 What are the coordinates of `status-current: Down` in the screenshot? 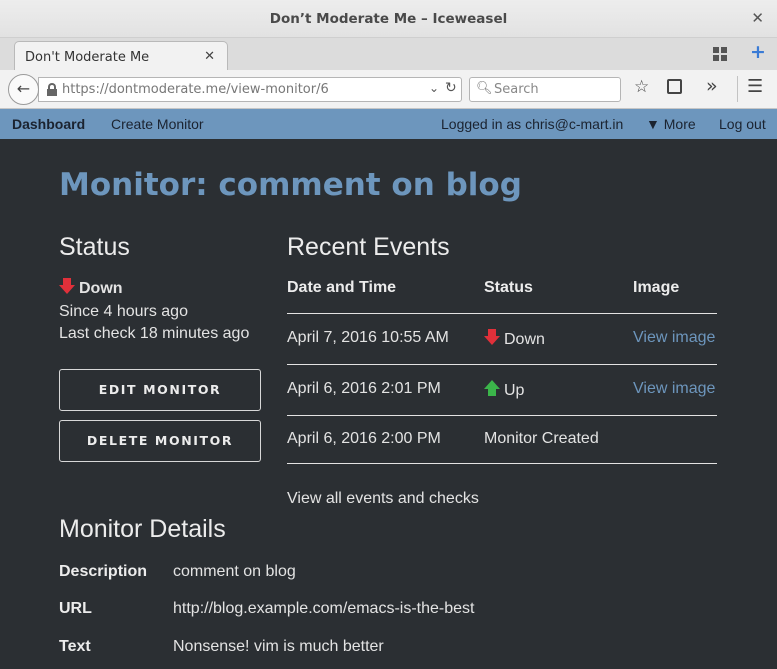 It's located at (91, 288).